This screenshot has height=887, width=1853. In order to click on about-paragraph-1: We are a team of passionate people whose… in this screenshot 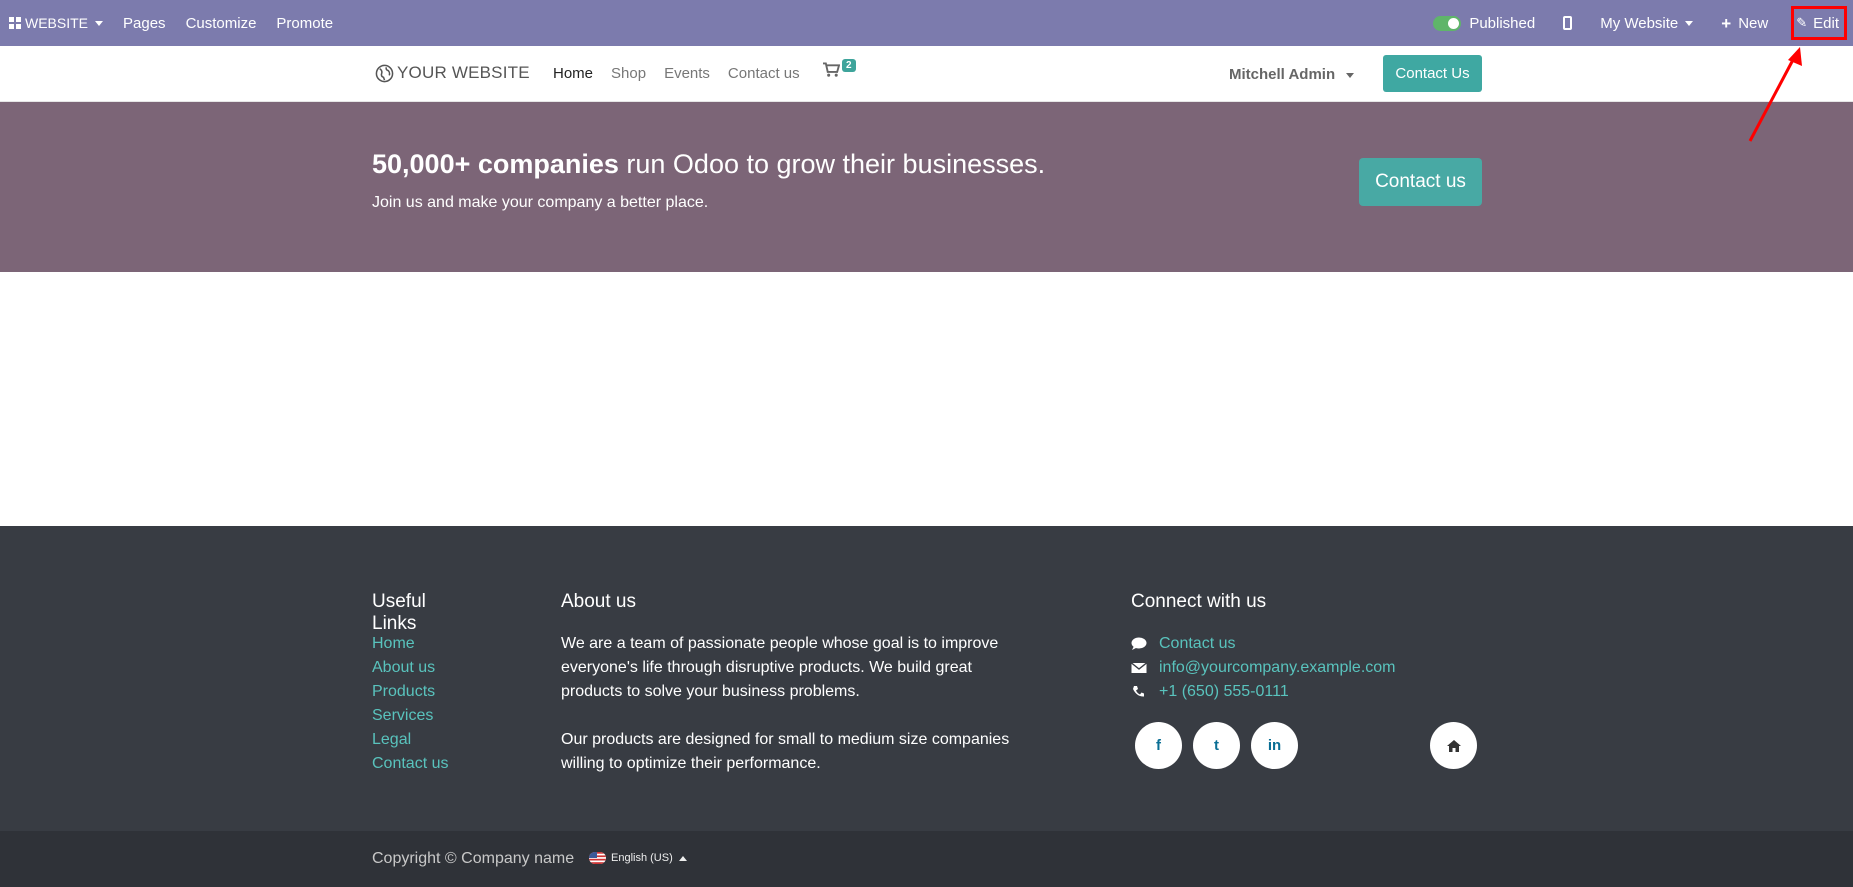, I will do `click(780, 667)`.